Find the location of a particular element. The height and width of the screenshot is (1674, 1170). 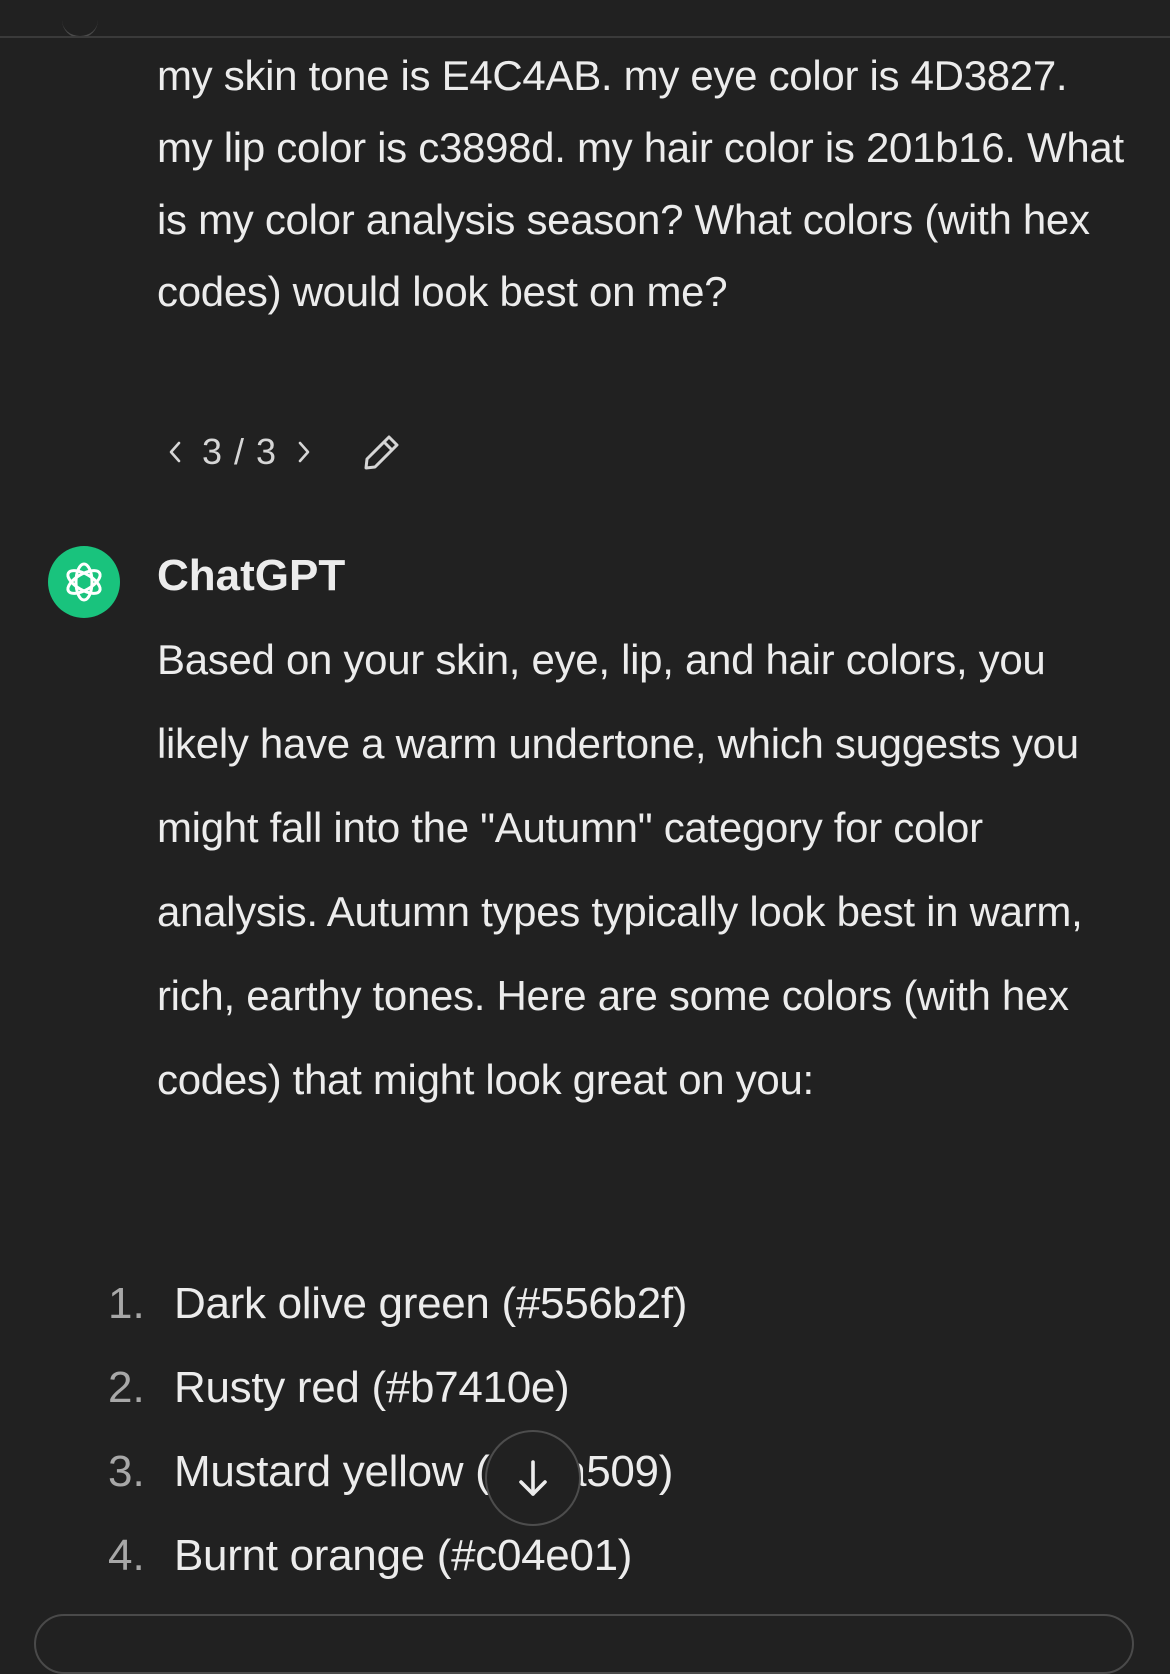

scroll-to-bottom-button is located at coordinates (533, 1478).